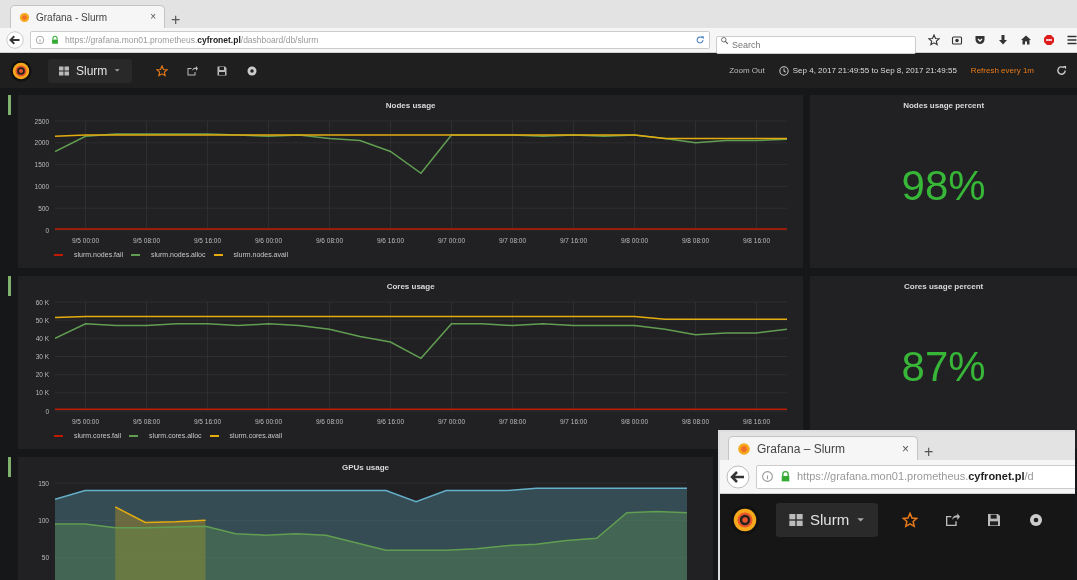 The width and height of the screenshot is (1077, 580). Describe the element at coordinates (816, 45) in the screenshot. I see `search-field: Search` at that location.